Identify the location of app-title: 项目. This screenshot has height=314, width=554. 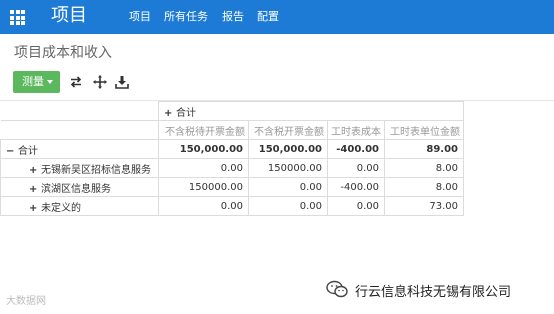
(69, 15).